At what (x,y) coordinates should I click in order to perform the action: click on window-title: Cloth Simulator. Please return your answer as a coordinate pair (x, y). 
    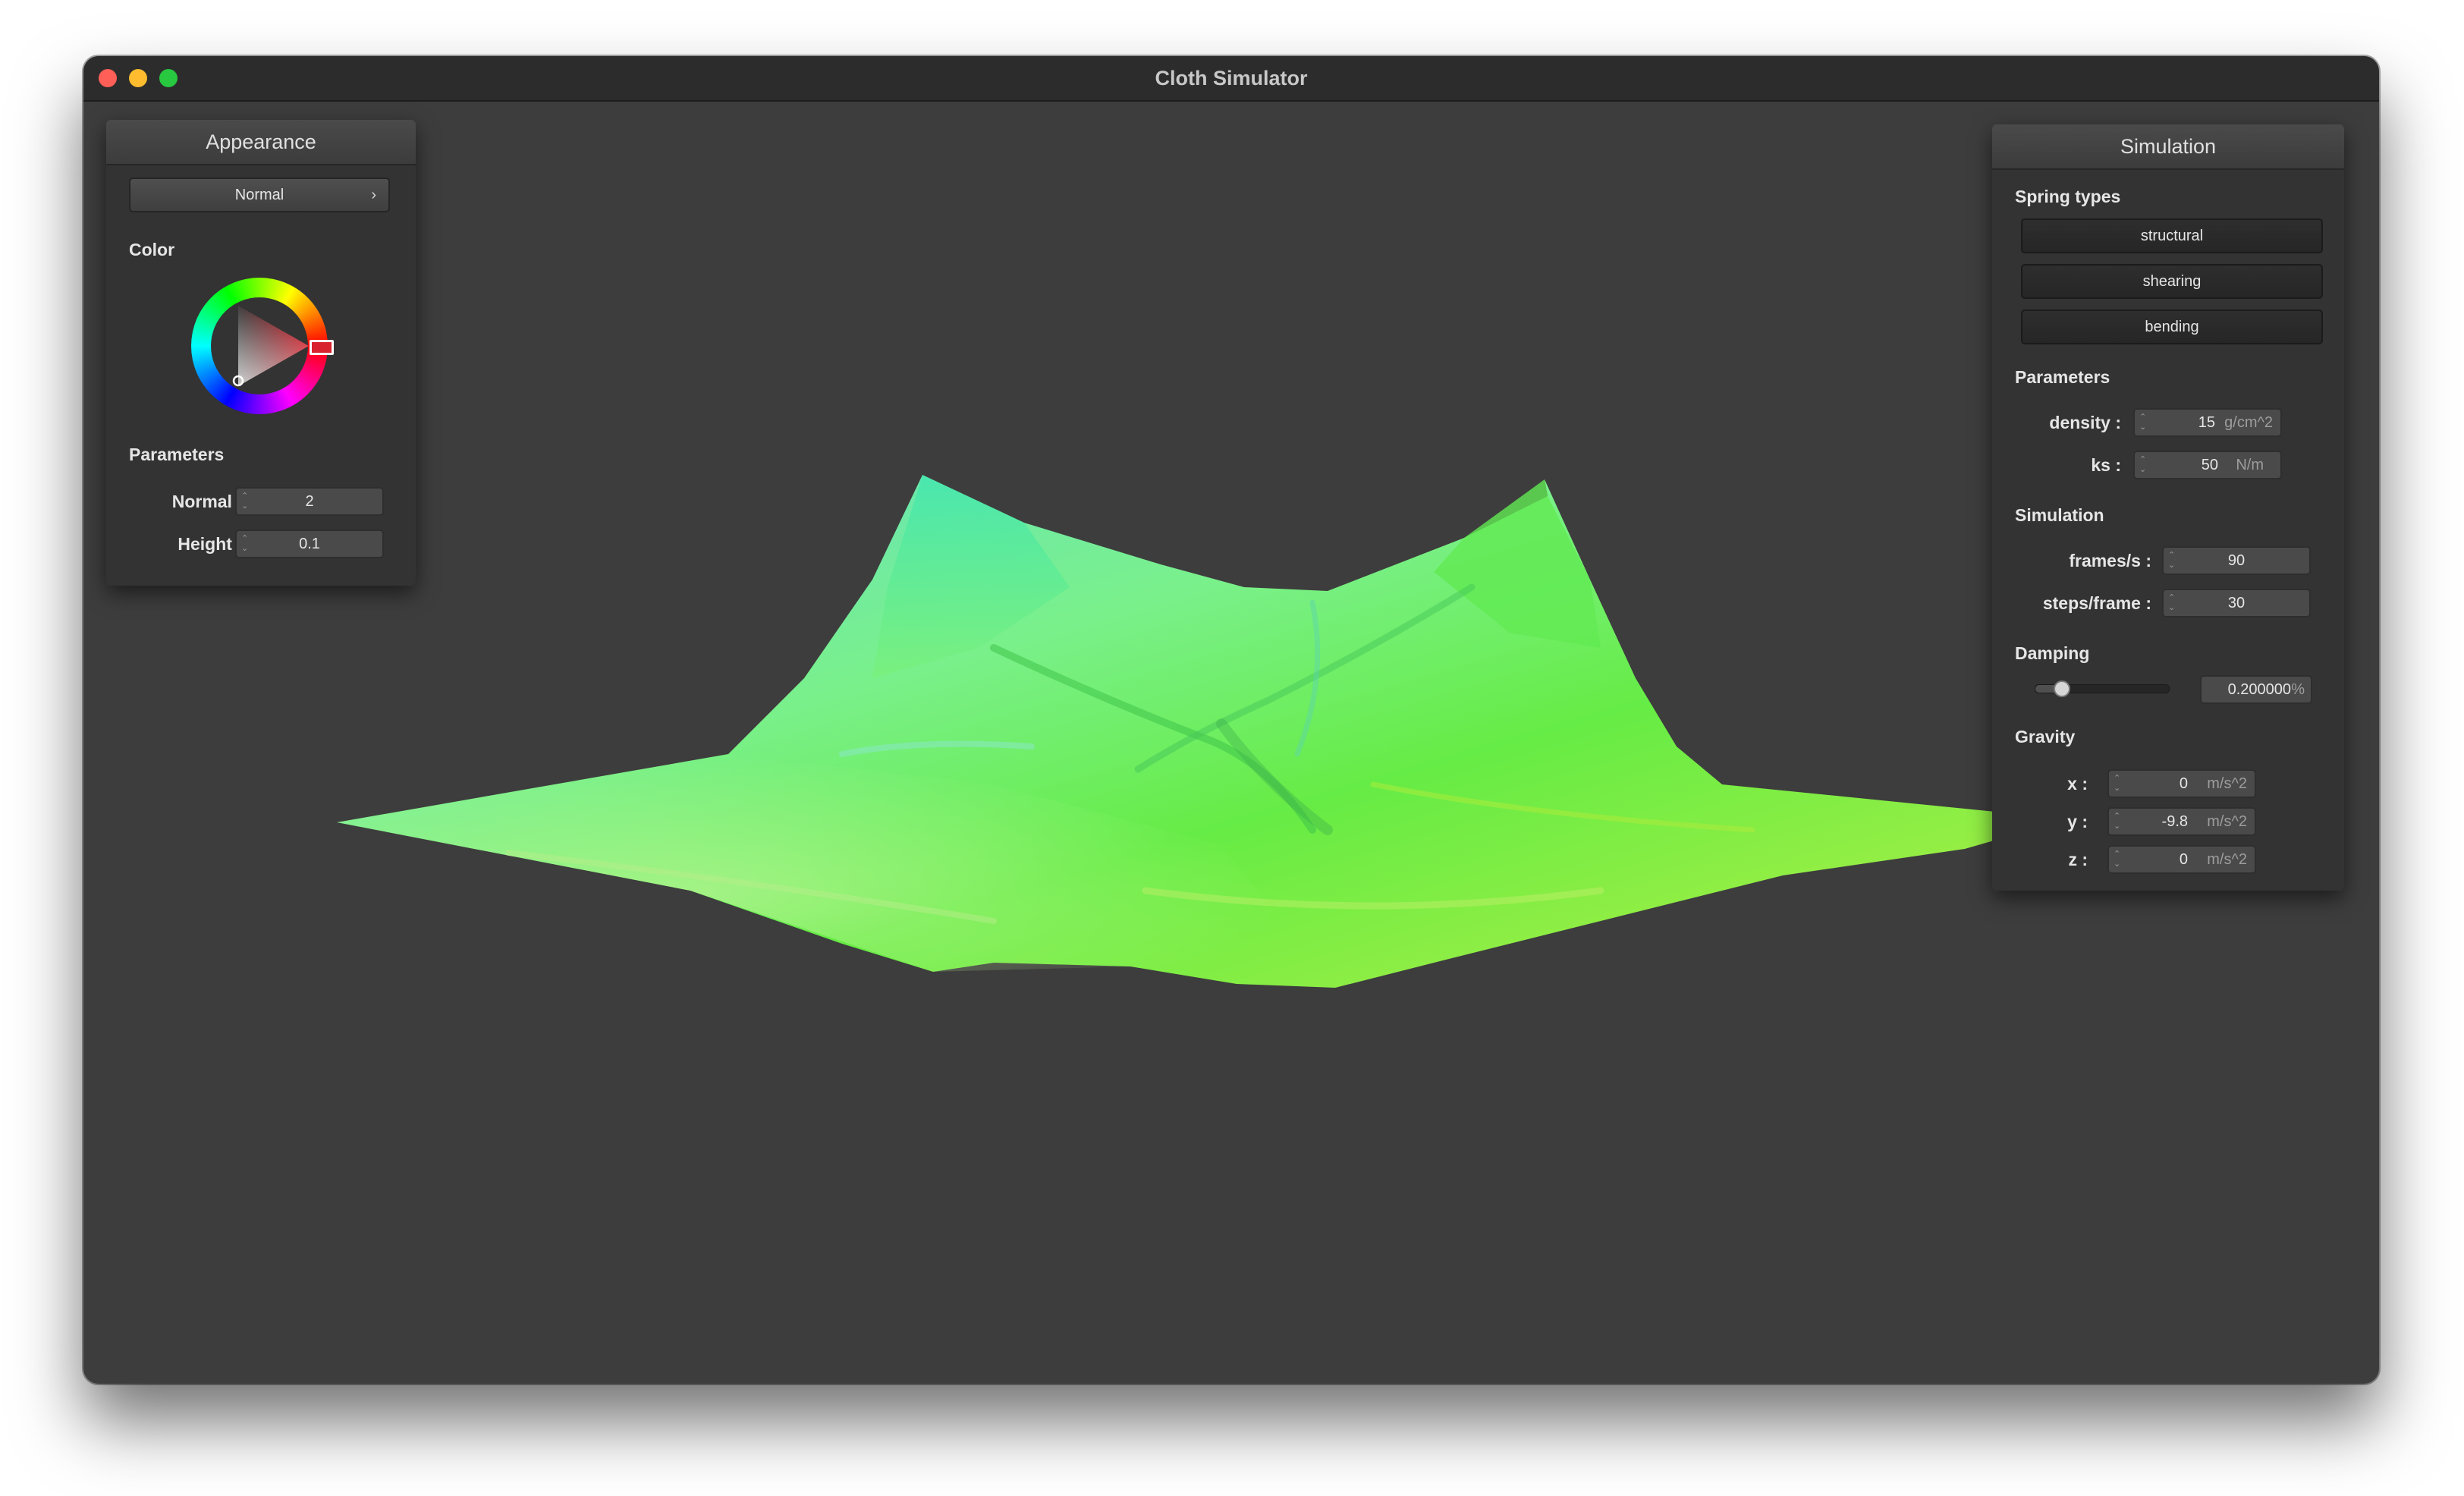
    Looking at the image, I should click on (1231, 78).